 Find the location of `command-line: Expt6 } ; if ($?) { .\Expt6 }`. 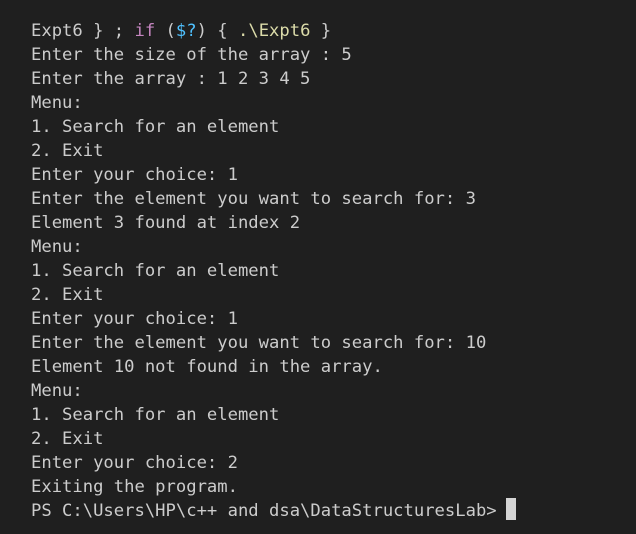

command-line: Expt6 } ; if ($?) { .\Expt6 } is located at coordinates (333, 31).